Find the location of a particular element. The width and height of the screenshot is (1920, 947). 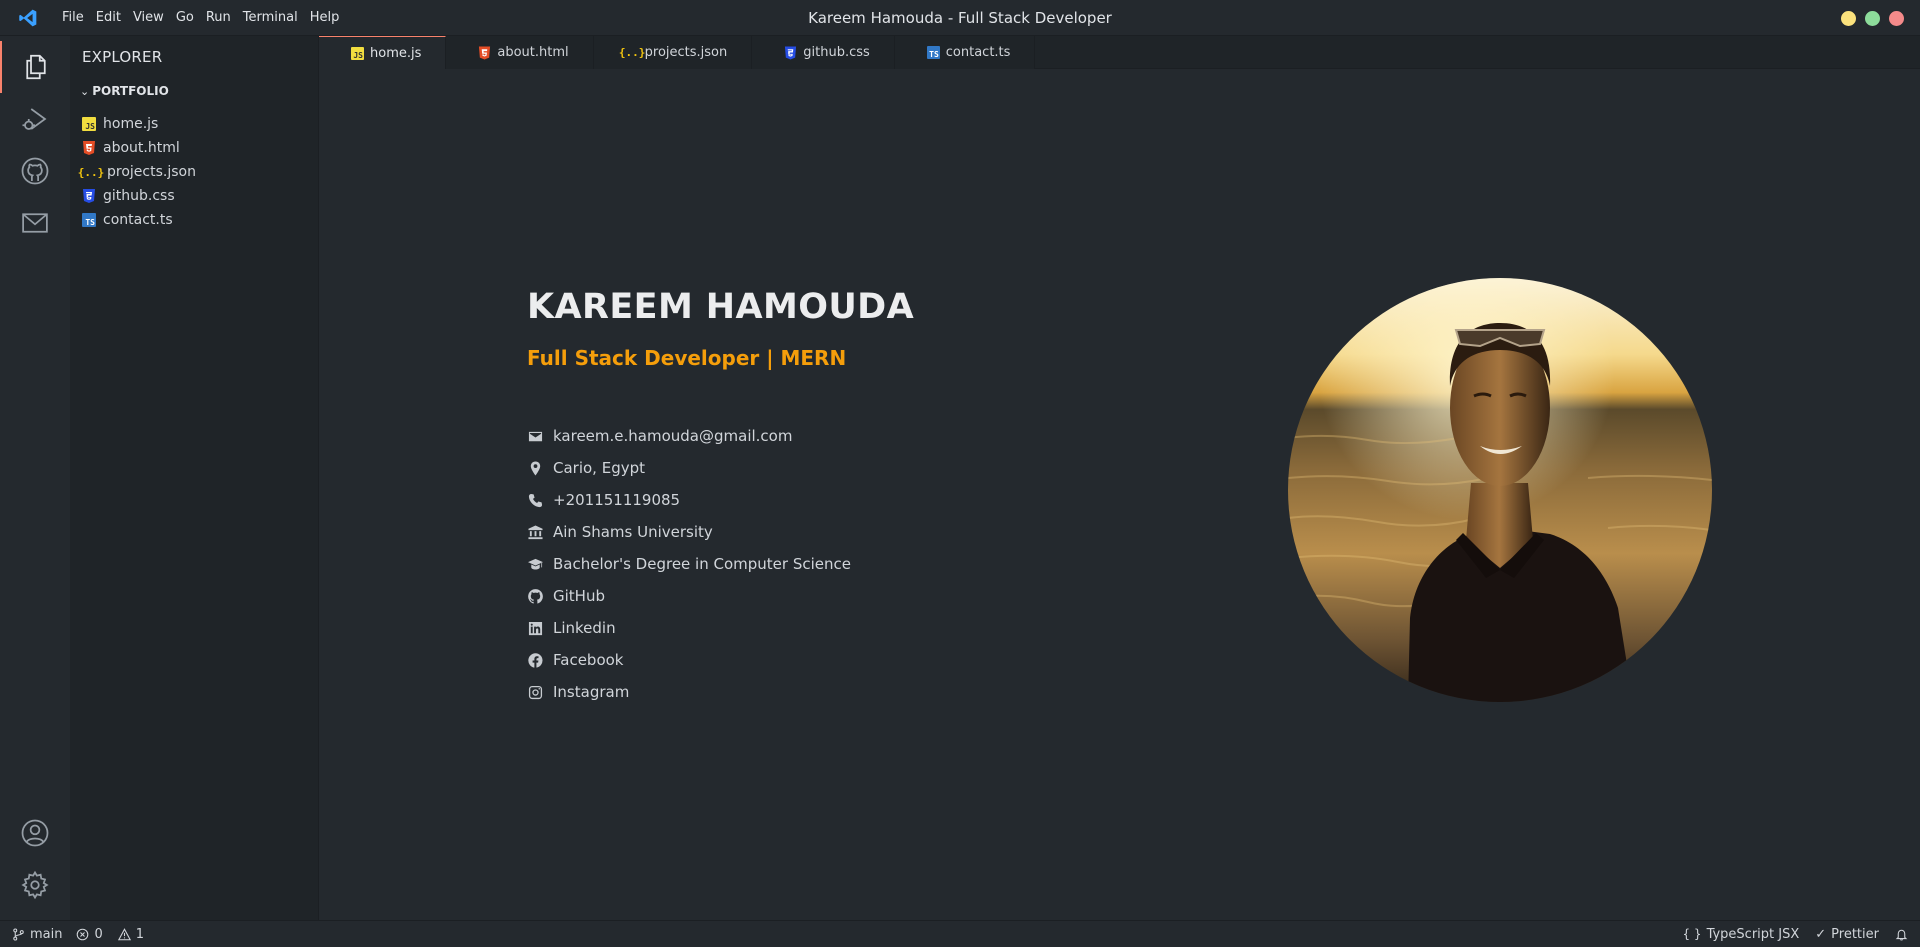

tab-home-js: JS home.js is located at coordinates (383, 52).